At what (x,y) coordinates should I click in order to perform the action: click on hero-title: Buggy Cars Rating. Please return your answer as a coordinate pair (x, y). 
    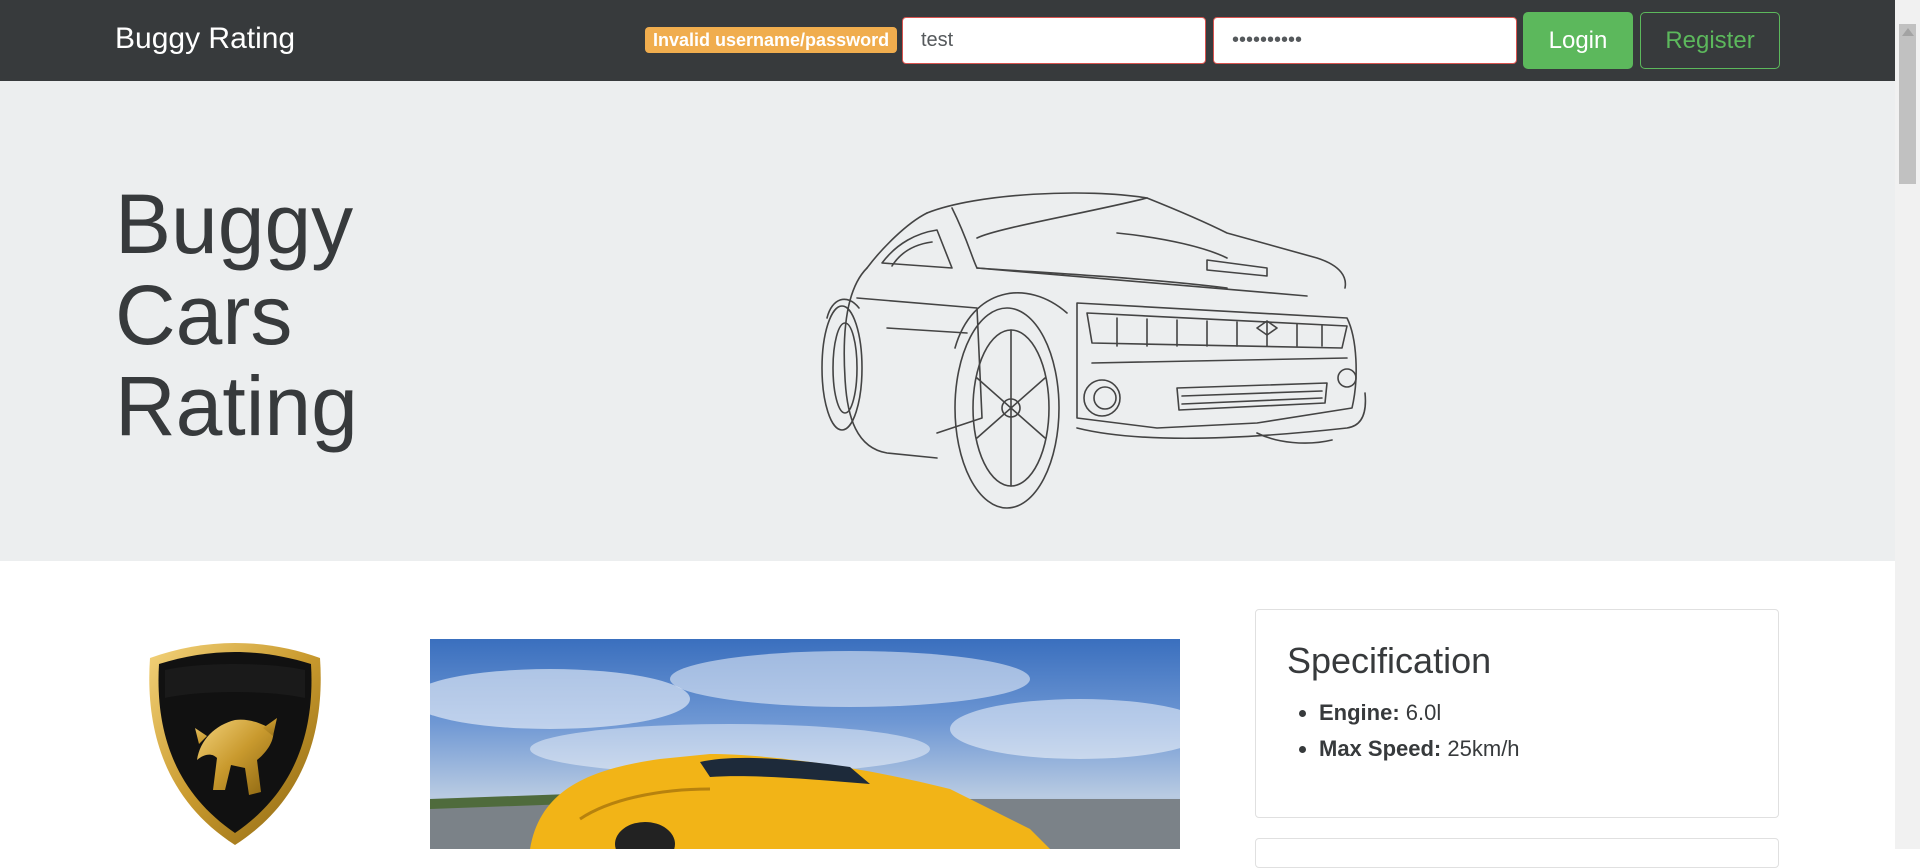
    Looking at the image, I should click on (236, 315).